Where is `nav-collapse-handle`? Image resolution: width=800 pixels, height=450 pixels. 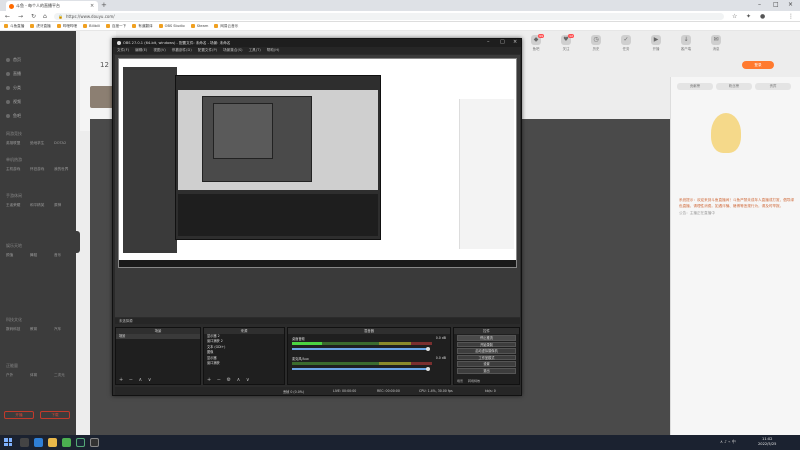 nav-collapse-handle is located at coordinates (78, 242).